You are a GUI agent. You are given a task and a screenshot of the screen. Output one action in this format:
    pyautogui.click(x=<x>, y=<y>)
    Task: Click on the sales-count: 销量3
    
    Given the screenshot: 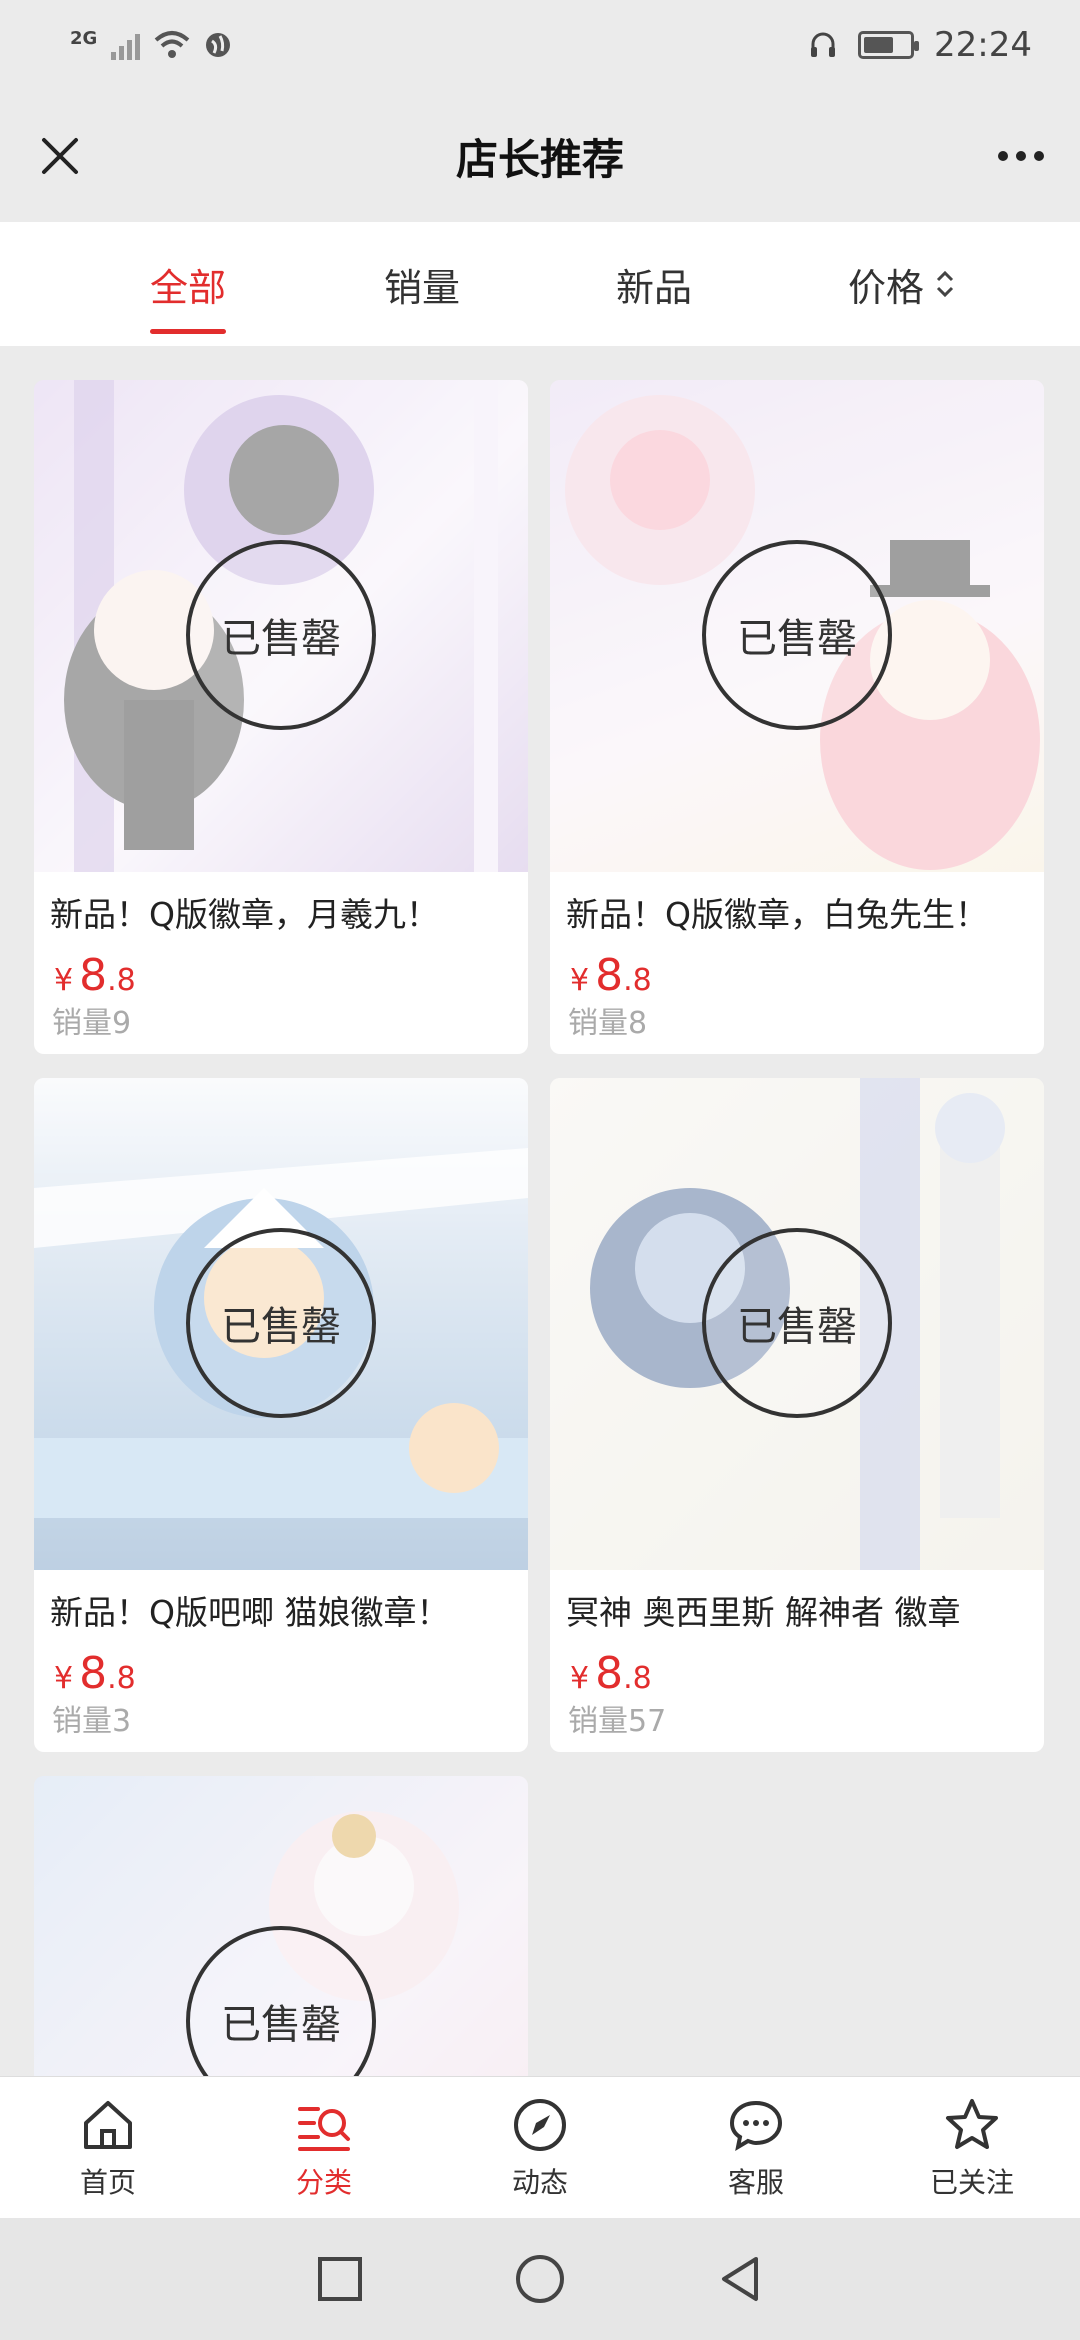 What is the action you would take?
    pyautogui.click(x=92, y=1721)
    